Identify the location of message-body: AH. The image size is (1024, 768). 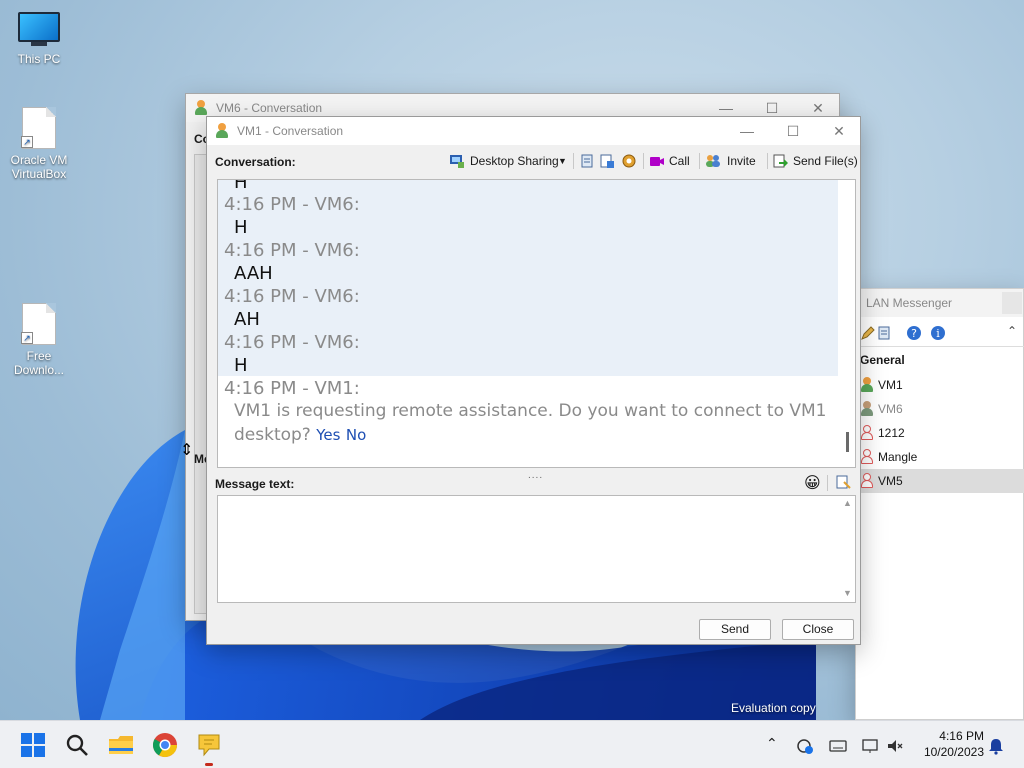
(247, 319).